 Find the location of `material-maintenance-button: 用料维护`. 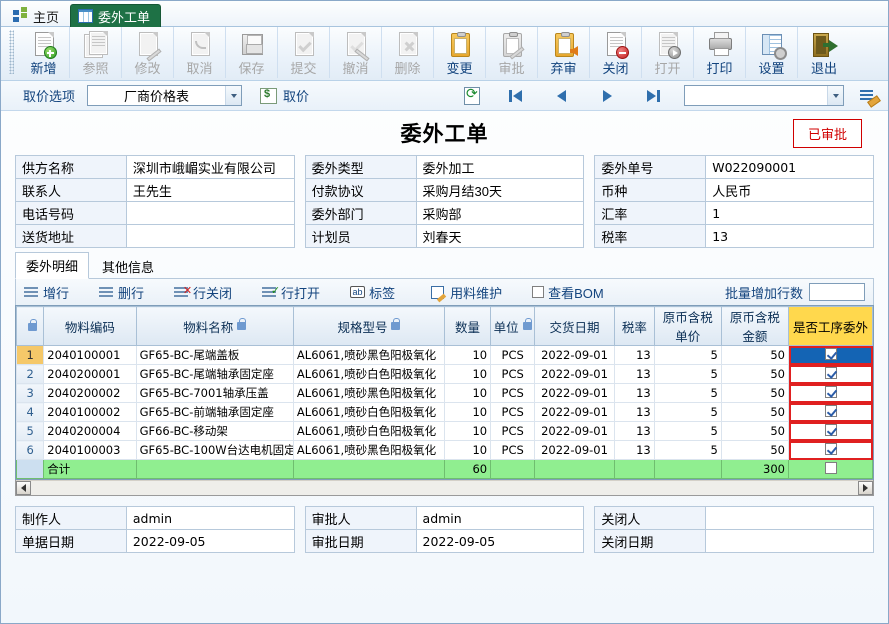

material-maintenance-button: 用料维护 is located at coordinates (466, 292).